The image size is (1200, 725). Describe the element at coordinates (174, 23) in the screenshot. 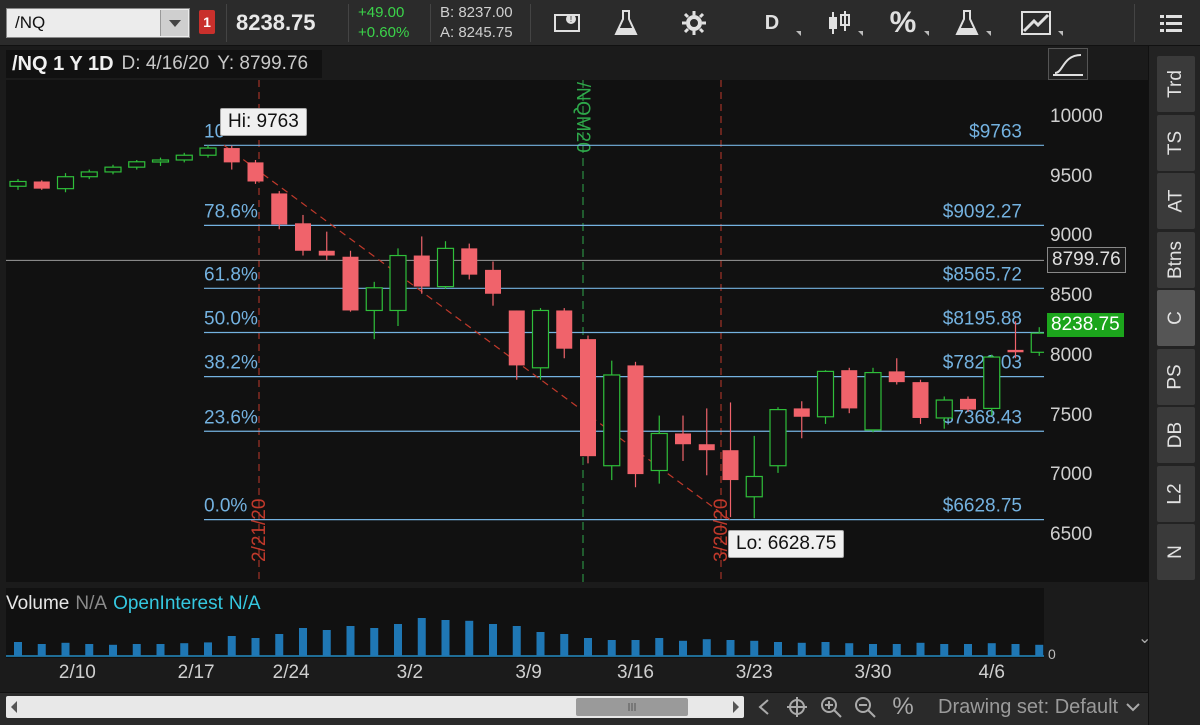

I see `symbol-dropdown-button` at that location.